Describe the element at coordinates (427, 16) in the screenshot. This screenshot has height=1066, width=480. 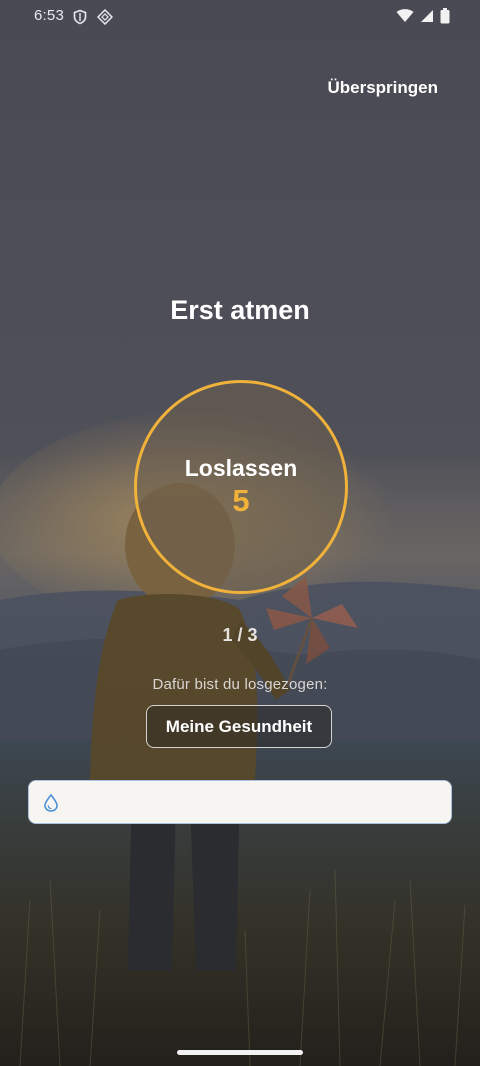
I see `cell-signal-icon` at that location.